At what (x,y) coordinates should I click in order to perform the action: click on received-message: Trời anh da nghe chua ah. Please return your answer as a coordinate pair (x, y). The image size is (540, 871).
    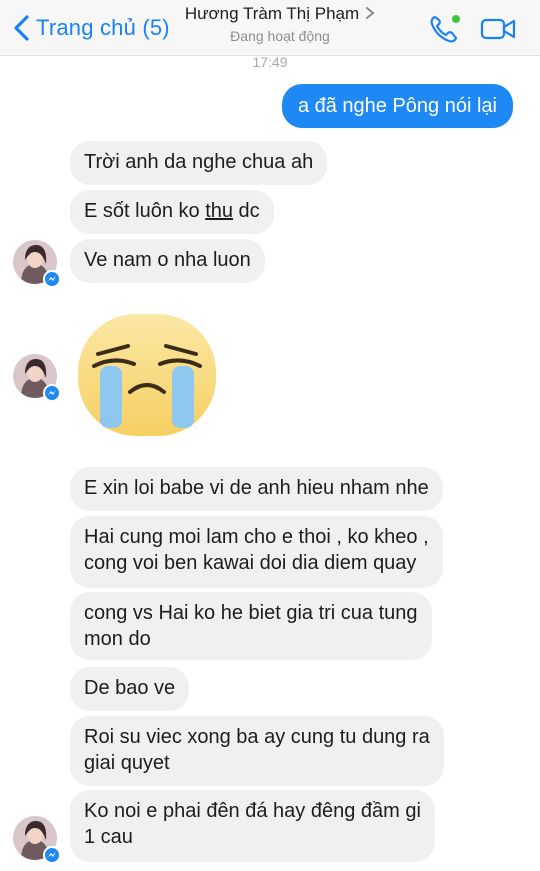
    Looking at the image, I should click on (199, 163).